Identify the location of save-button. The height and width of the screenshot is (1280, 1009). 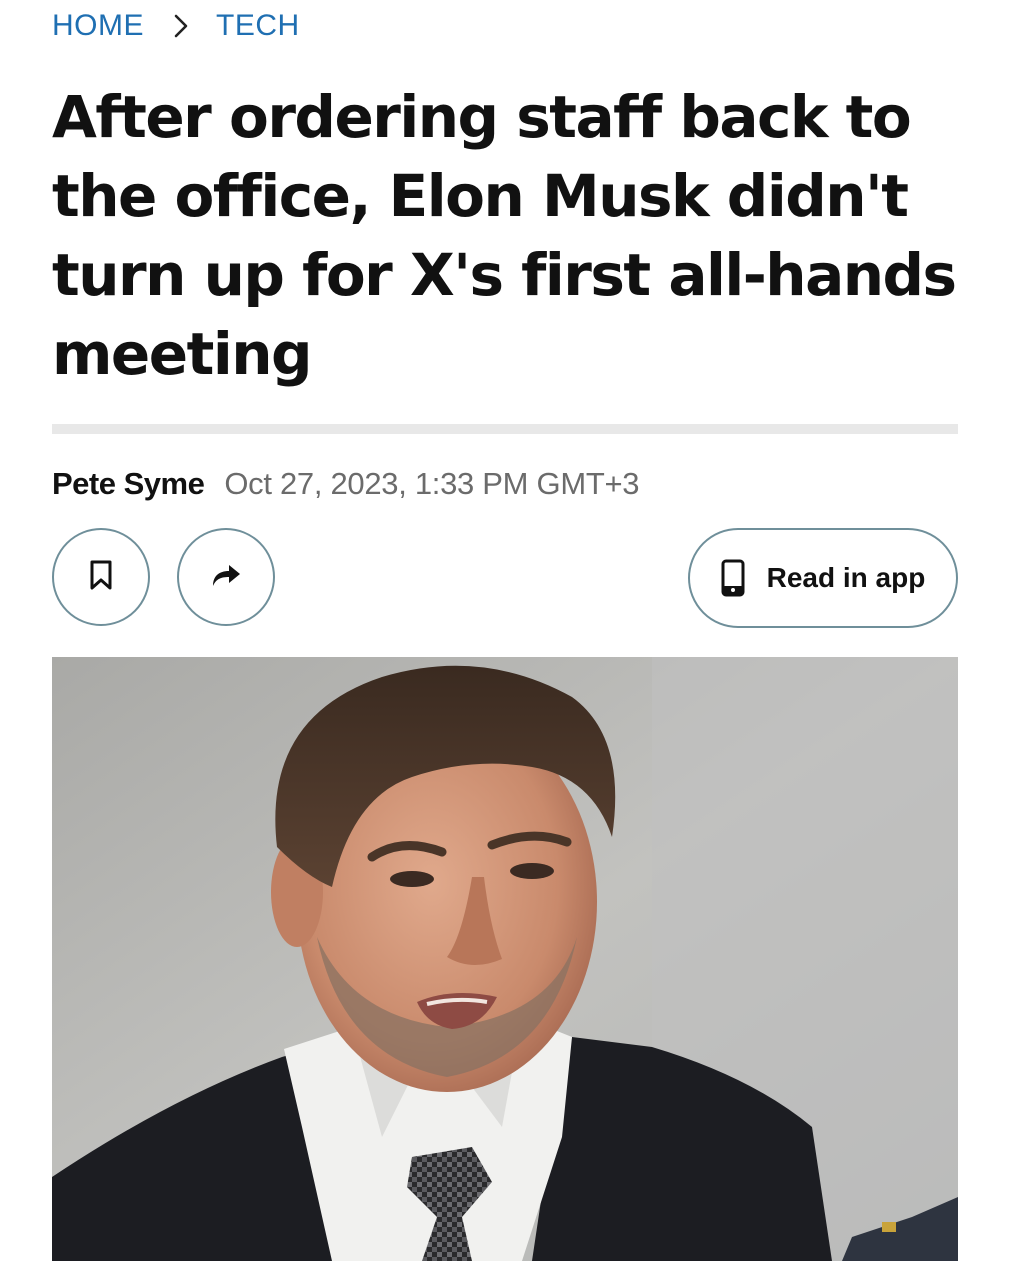
(101, 577).